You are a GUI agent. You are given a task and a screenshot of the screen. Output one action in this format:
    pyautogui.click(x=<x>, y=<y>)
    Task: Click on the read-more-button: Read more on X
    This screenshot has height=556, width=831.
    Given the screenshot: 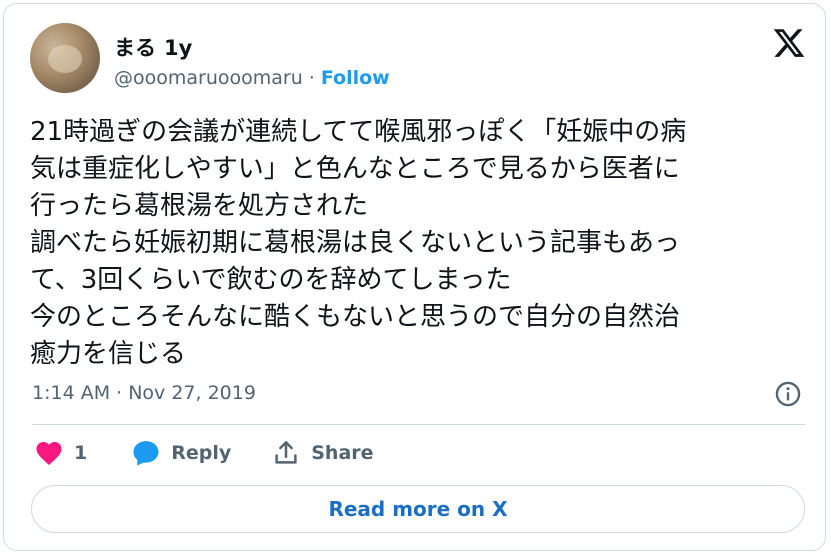 What is the action you would take?
    pyautogui.click(x=418, y=509)
    